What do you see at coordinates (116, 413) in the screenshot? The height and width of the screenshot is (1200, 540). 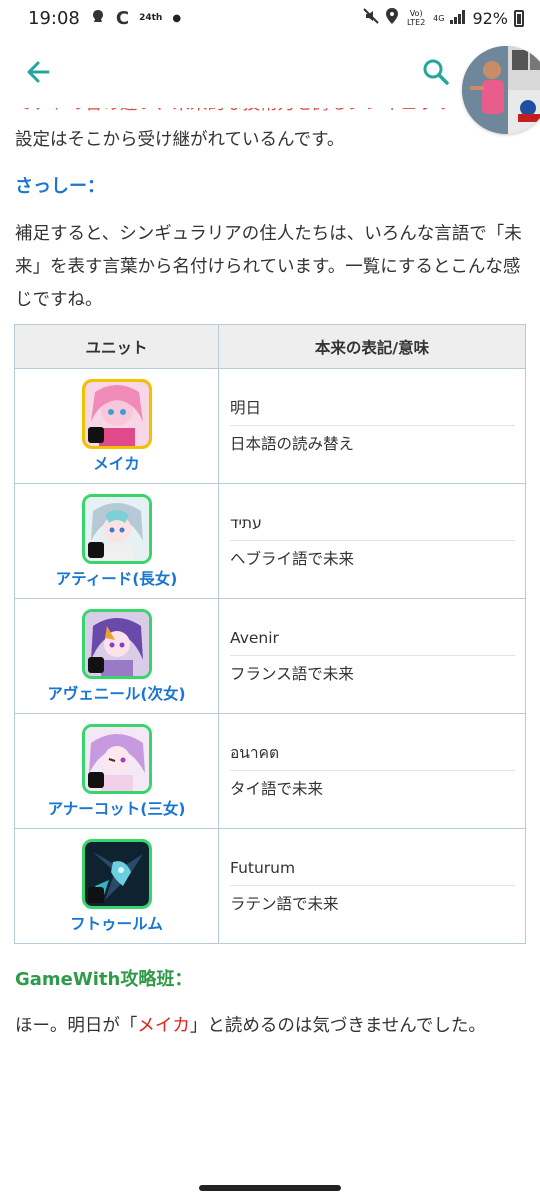 I see `unit-icon-meika` at bounding box center [116, 413].